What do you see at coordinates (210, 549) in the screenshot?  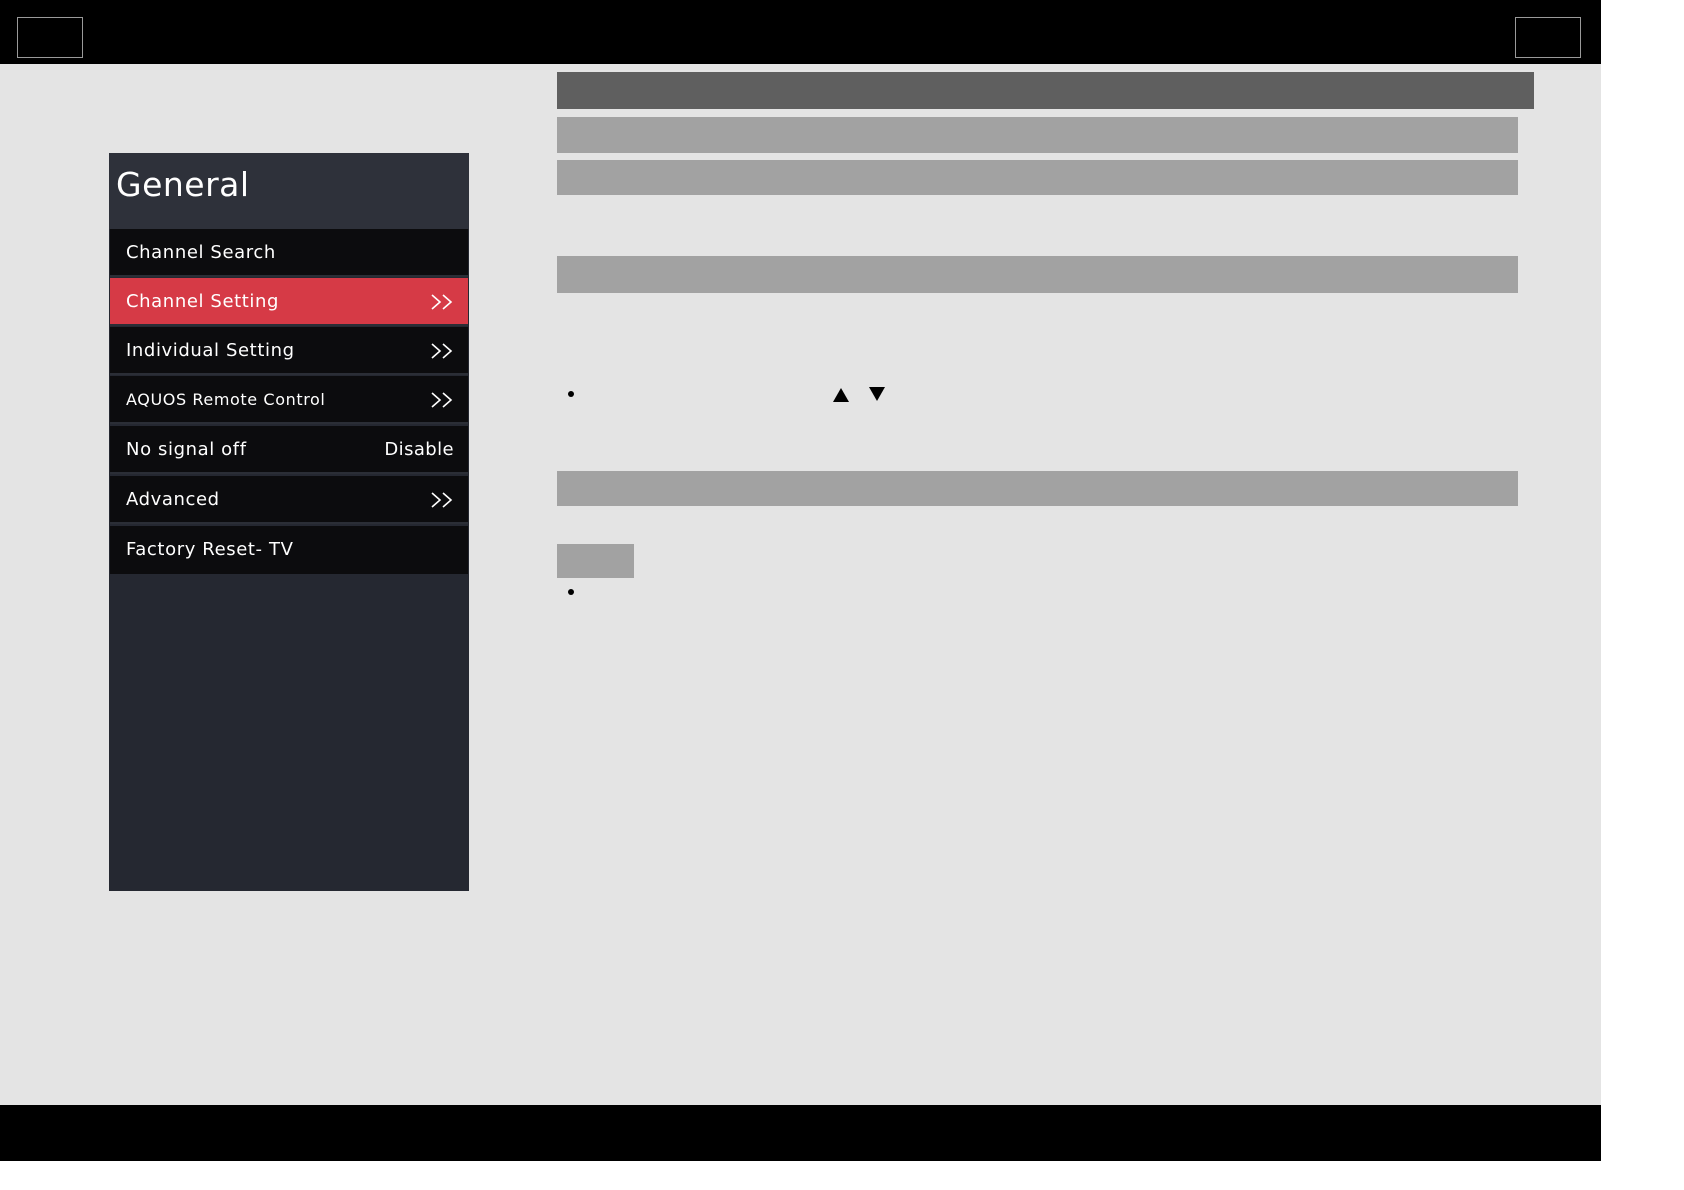 I see `menu-item-label: Factory Reset- TV` at bounding box center [210, 549].